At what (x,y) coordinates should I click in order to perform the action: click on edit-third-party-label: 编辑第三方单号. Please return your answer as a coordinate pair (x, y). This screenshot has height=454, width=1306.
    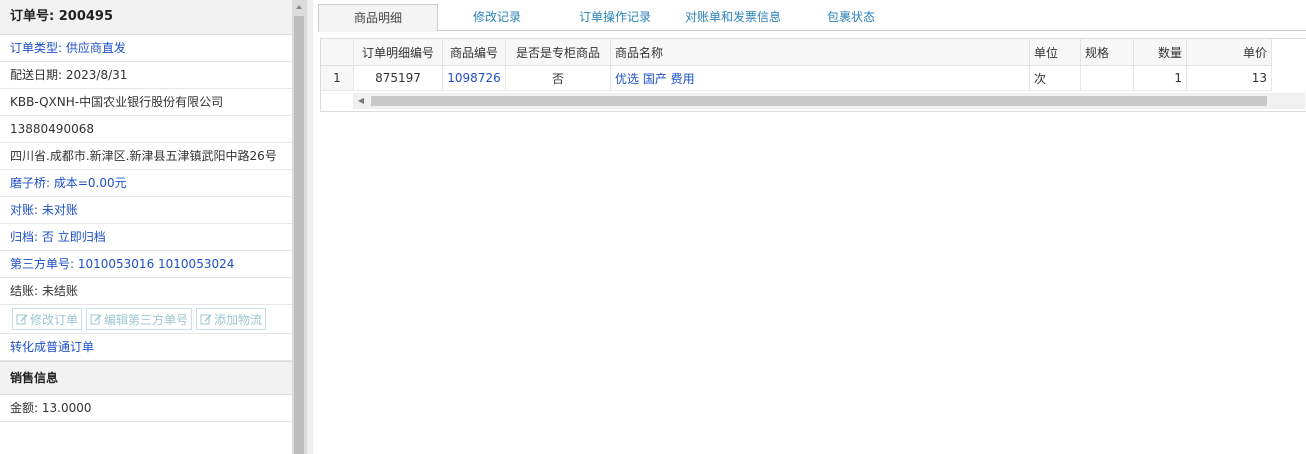
    Looking at the image, I should click on (146, 319).